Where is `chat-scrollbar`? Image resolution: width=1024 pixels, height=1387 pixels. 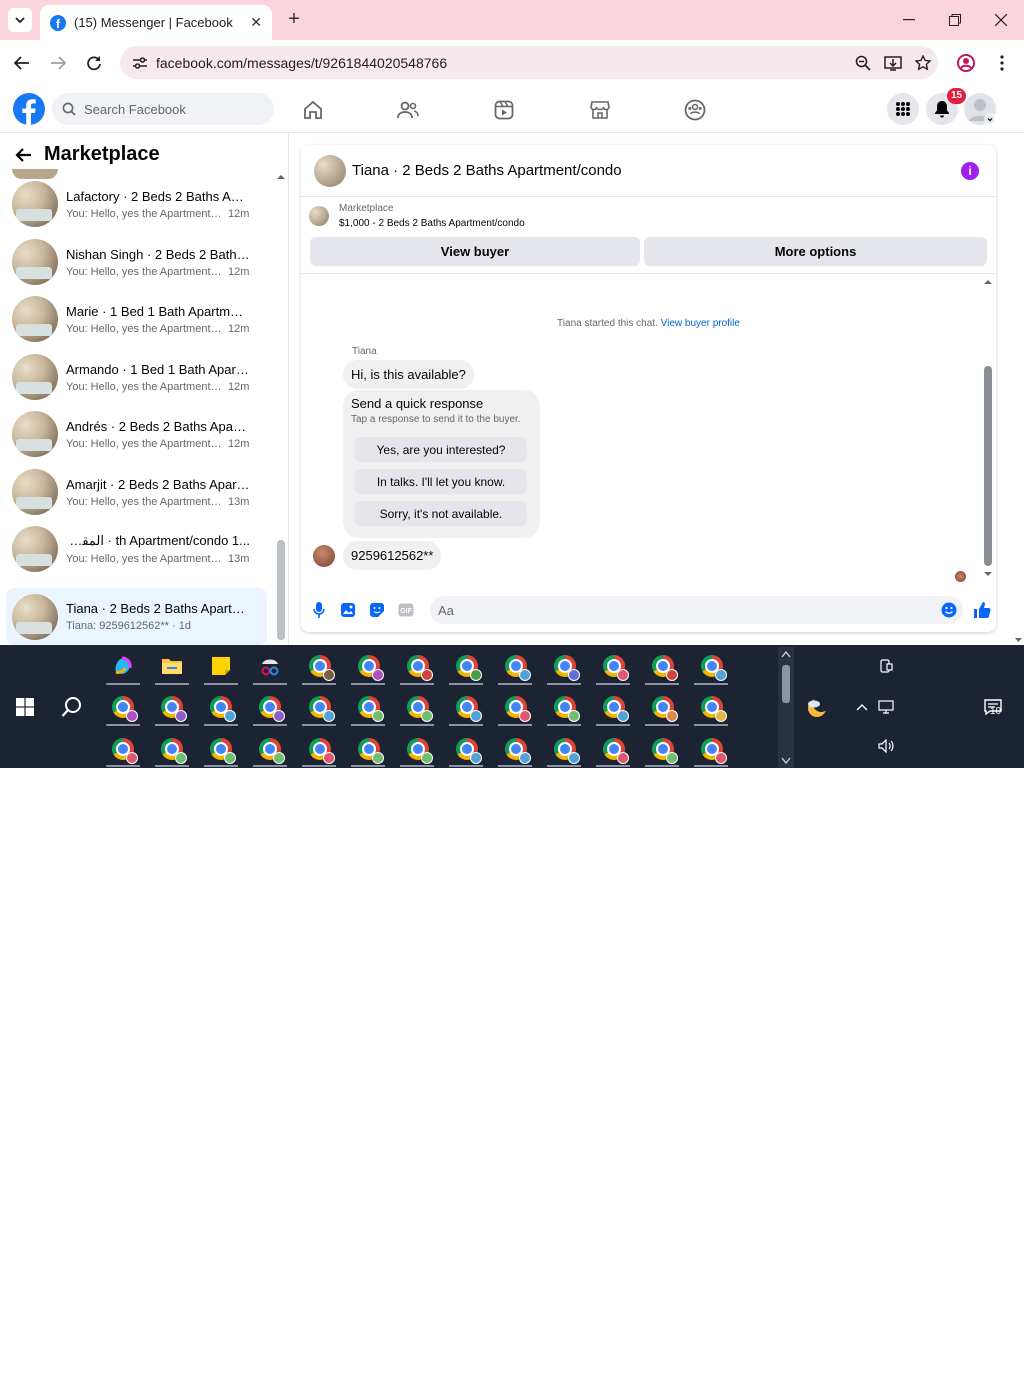 chat-scrollbar is located at coordinates (988, 428).